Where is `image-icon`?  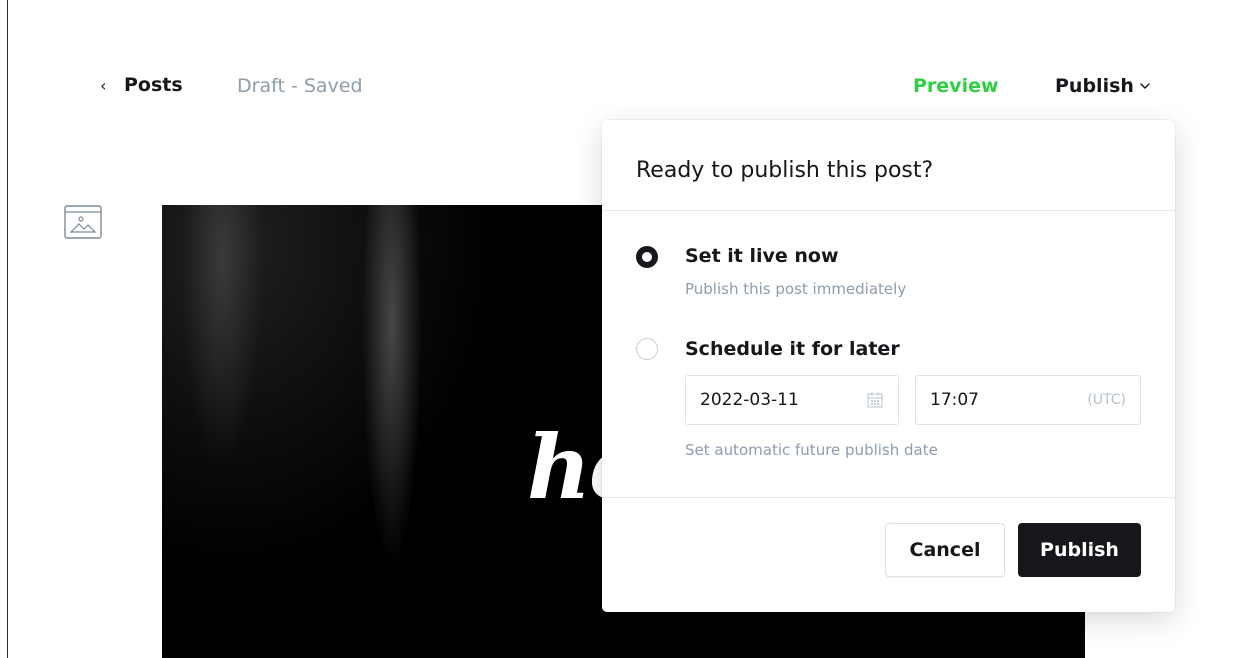 image-icon is located at coordinates (83, 222).